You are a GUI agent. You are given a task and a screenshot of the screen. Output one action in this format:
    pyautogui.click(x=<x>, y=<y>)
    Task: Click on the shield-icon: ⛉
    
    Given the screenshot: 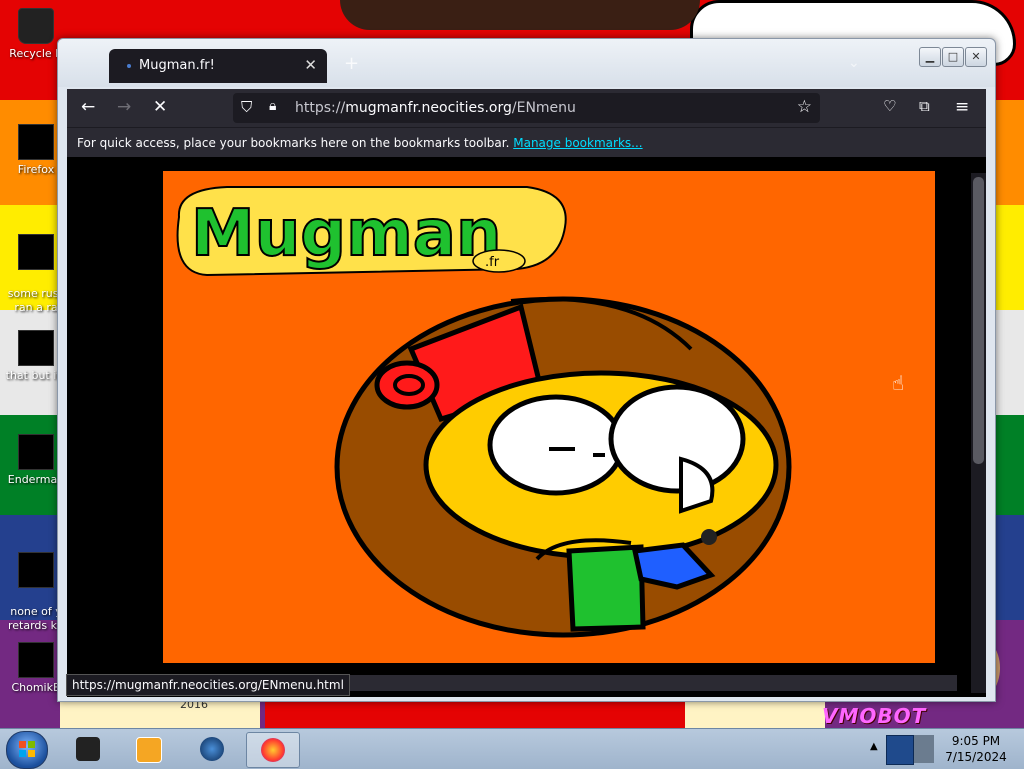 What is the action you would take?
    pyautogui.click(x=246, y=107)
    